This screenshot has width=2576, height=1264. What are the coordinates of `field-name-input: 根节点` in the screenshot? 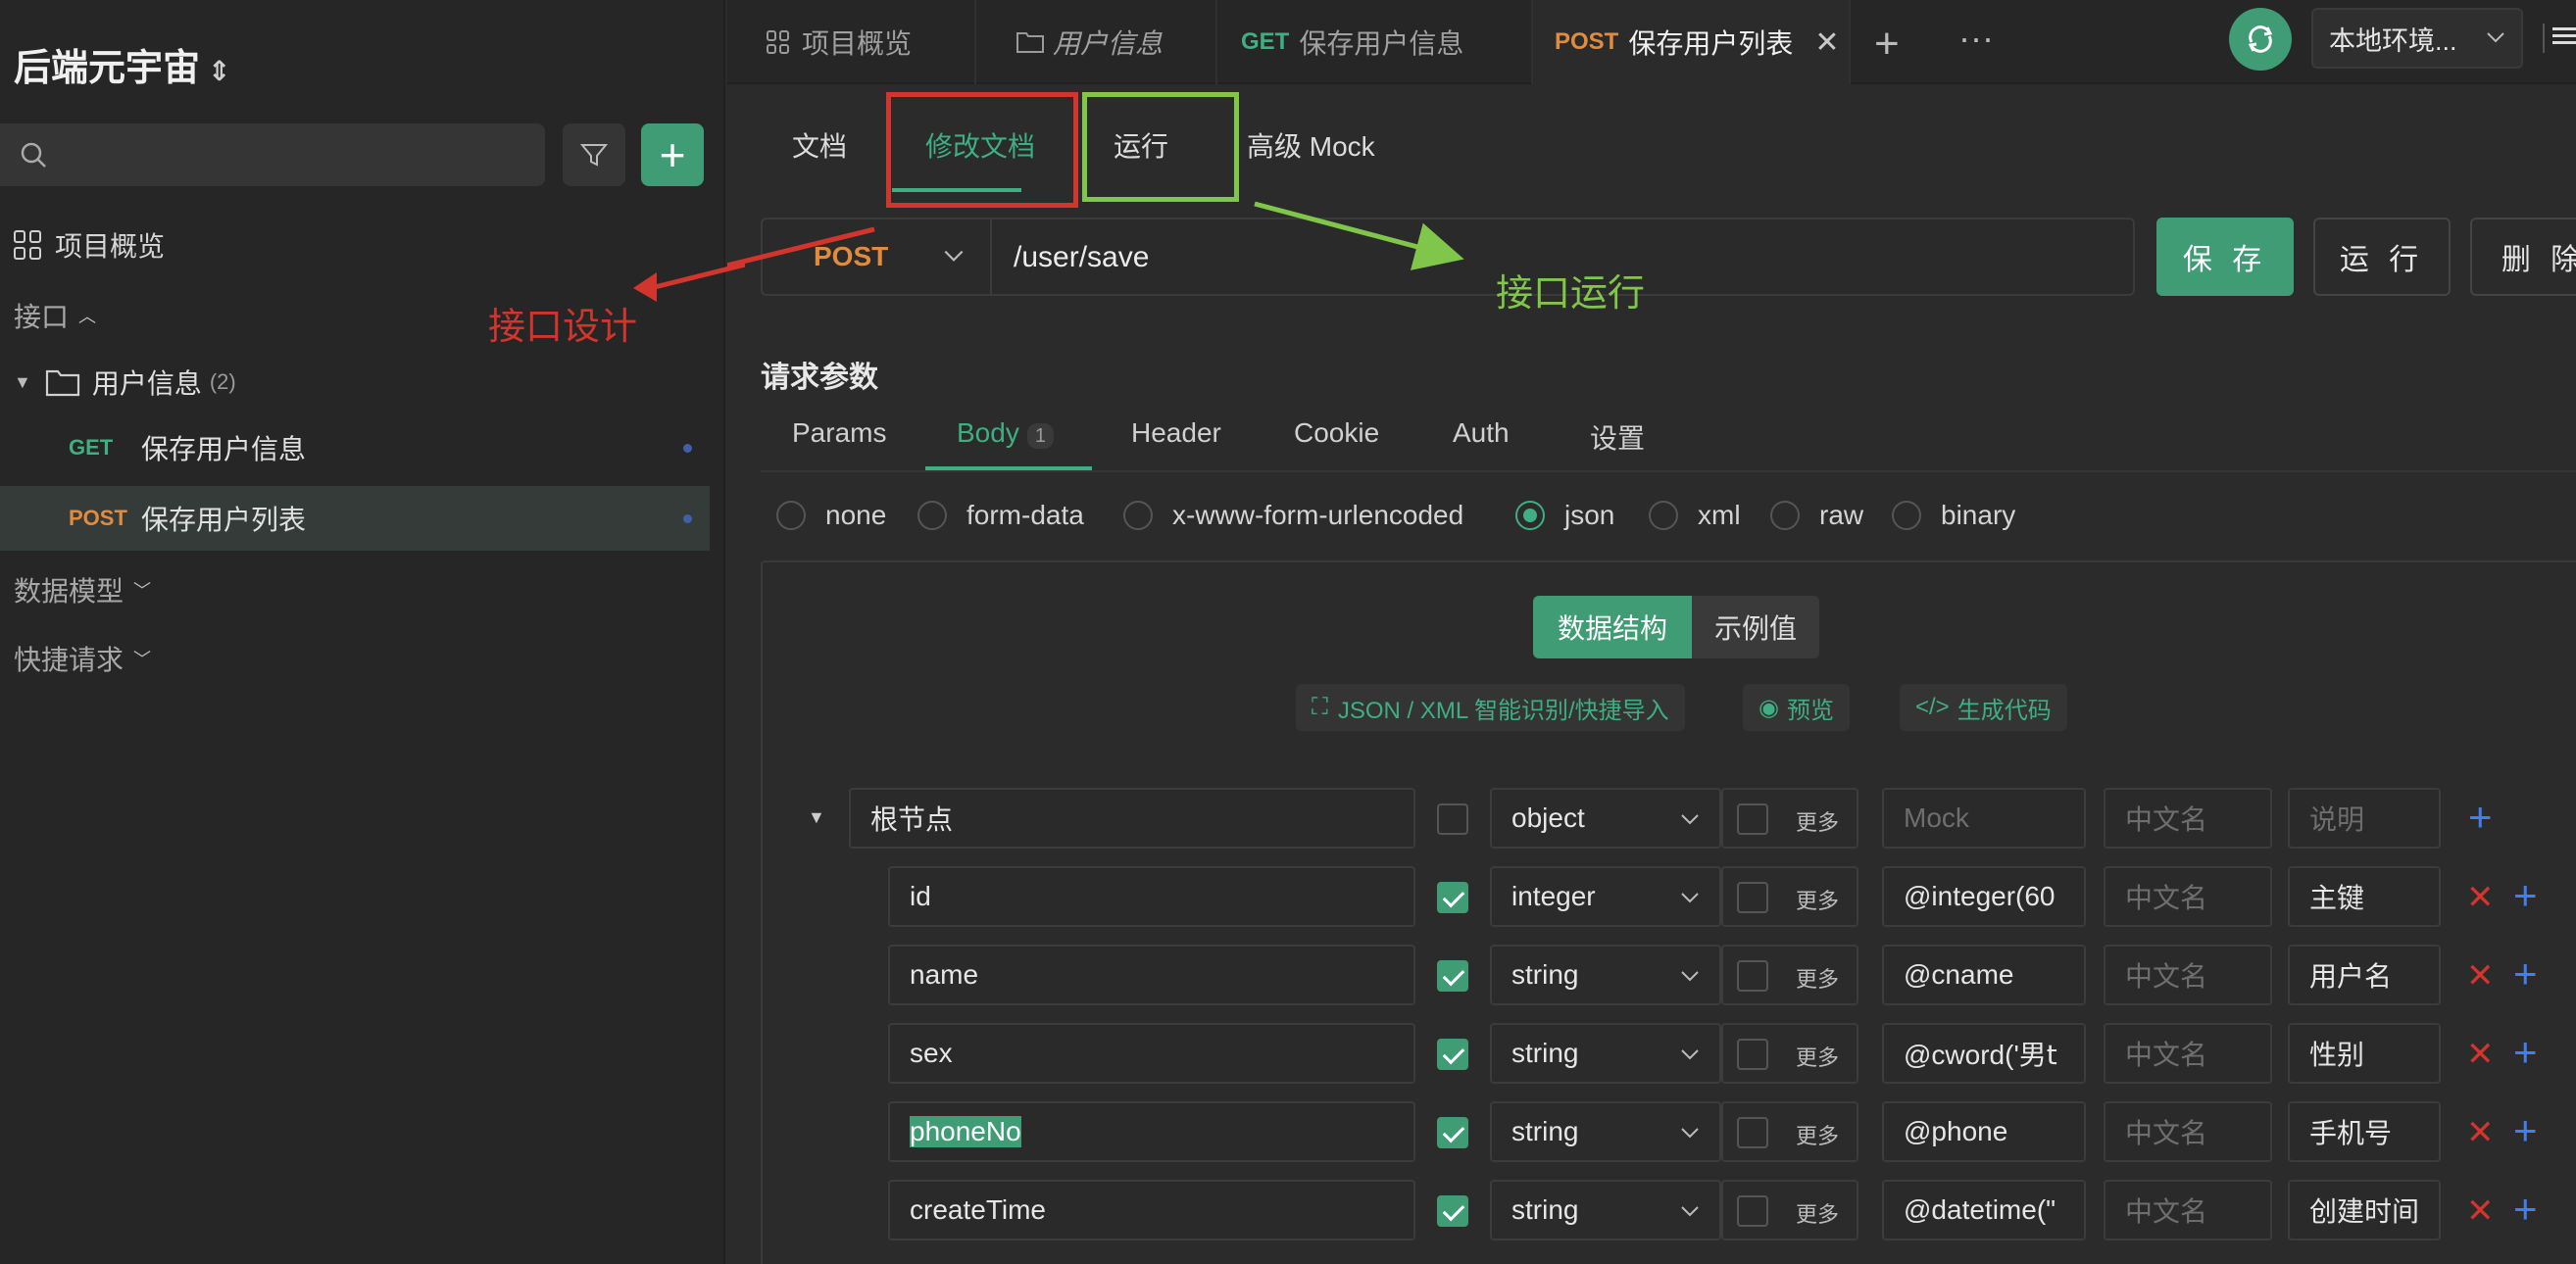 It's located at (1132, 819).